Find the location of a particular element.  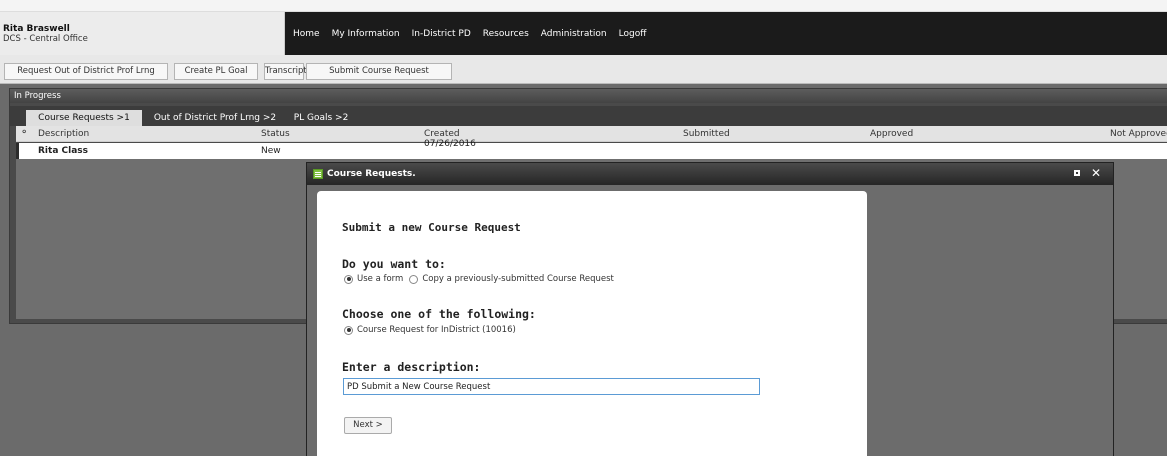

browser-top-strip is located at coordinates (583, 6).